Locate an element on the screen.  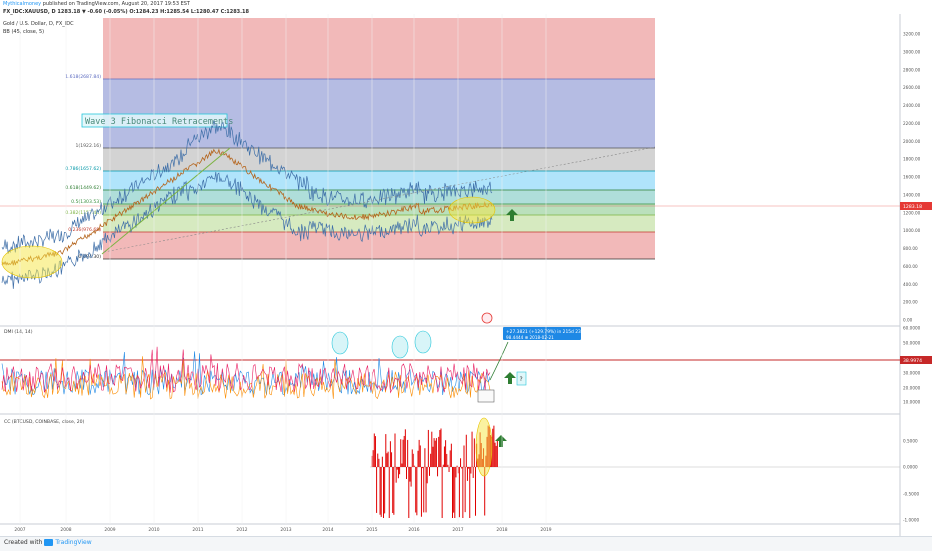
price-tick-label: 1600.00 is located at coordinates (912, 177).